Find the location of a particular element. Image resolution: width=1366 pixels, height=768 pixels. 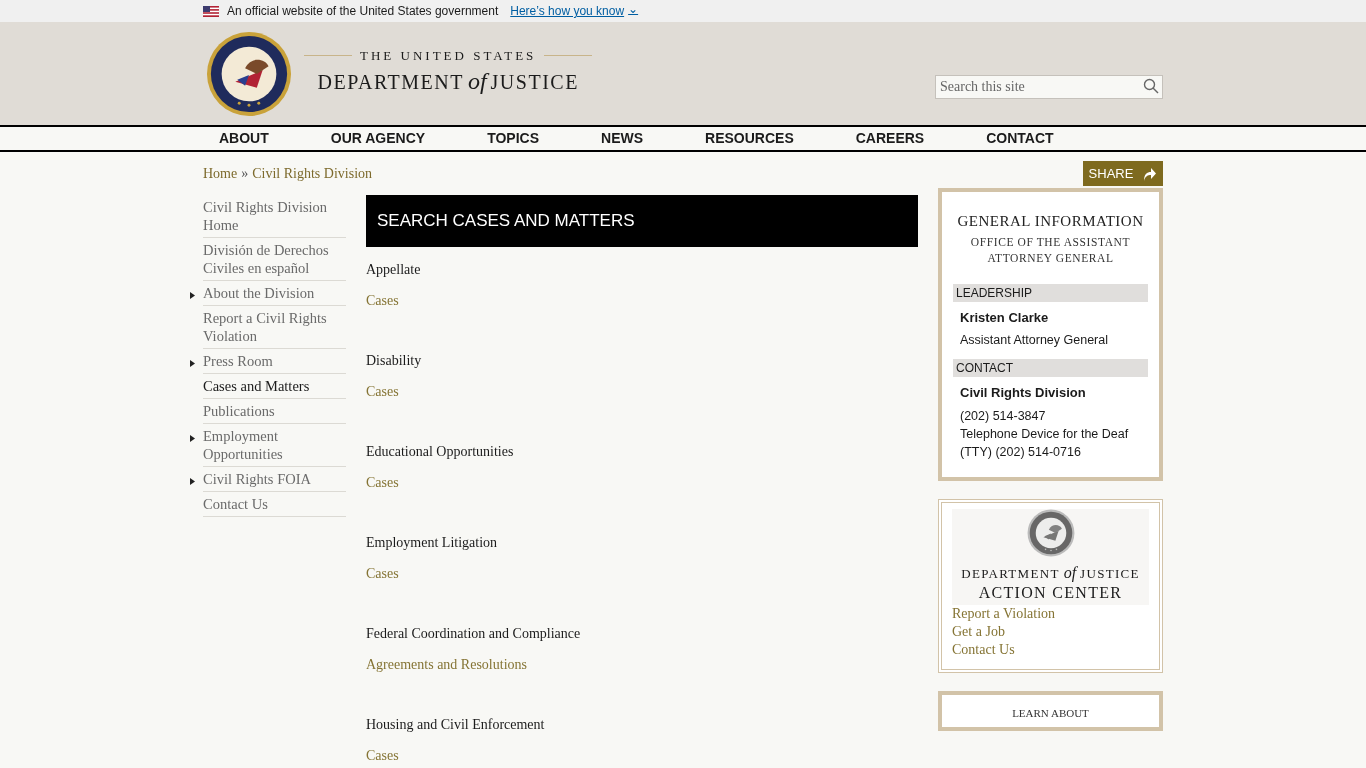

us-flag-icon is located at coordinates (211, 11).